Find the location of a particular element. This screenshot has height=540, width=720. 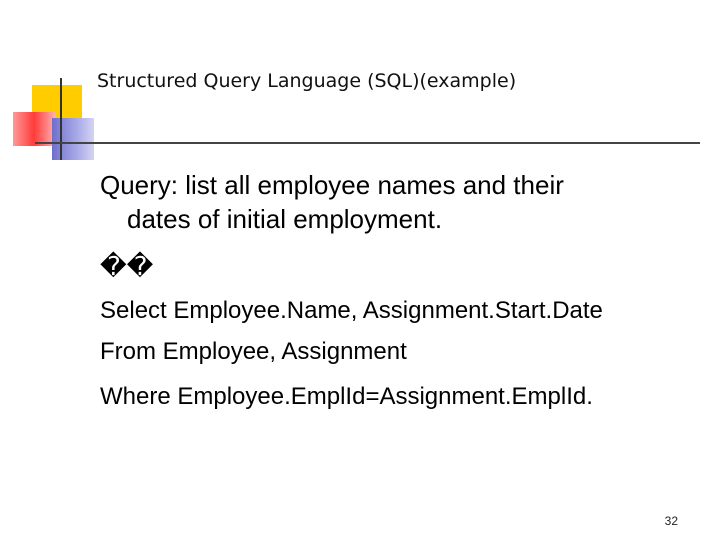

slide-title: Structured Query Language (SQL)(example) is located at coordinates (307, 81).